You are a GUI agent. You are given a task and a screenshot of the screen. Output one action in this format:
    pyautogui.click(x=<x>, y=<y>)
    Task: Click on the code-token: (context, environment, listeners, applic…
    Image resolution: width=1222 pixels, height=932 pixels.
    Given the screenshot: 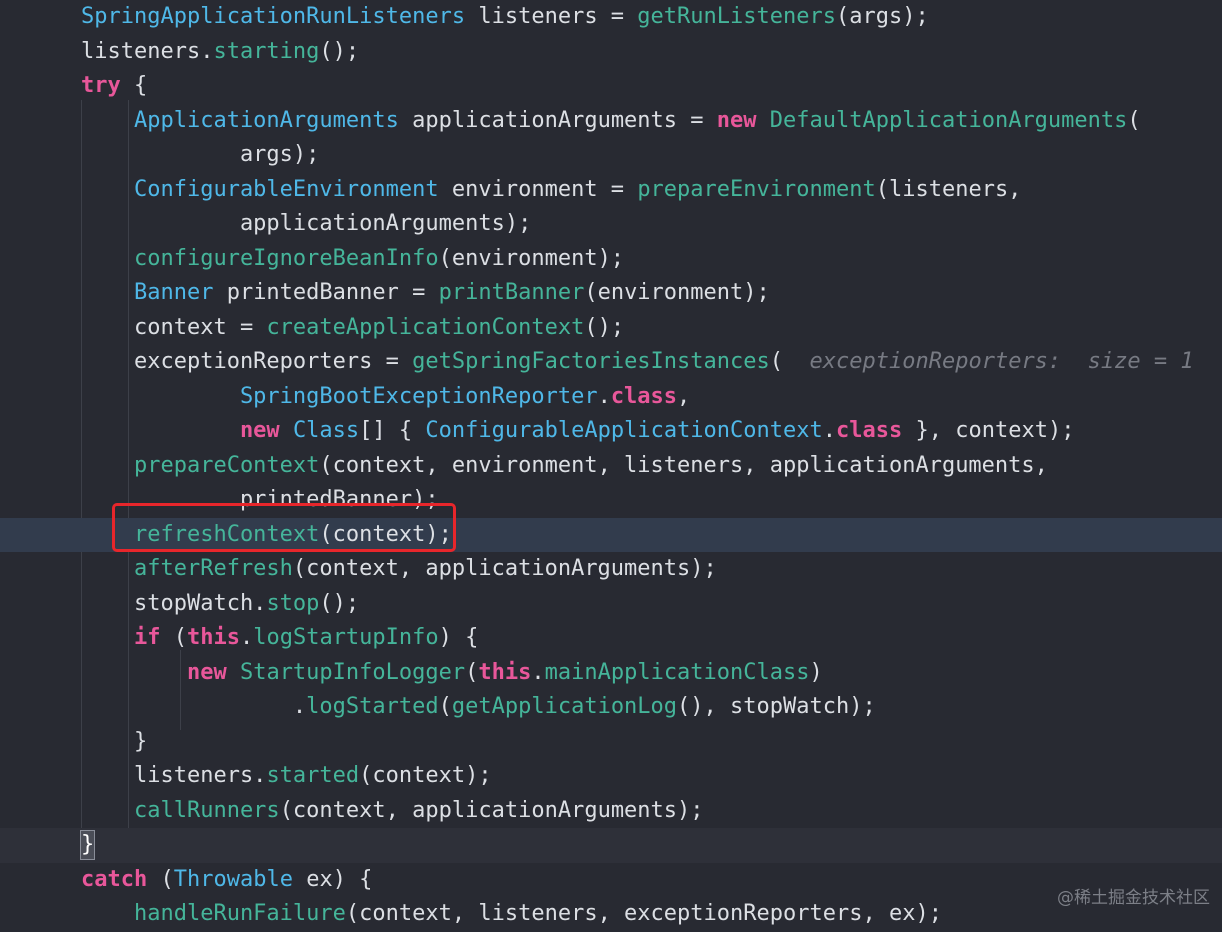 What is the action you would take?
    pyautogui.click(x=683, y=465)
    